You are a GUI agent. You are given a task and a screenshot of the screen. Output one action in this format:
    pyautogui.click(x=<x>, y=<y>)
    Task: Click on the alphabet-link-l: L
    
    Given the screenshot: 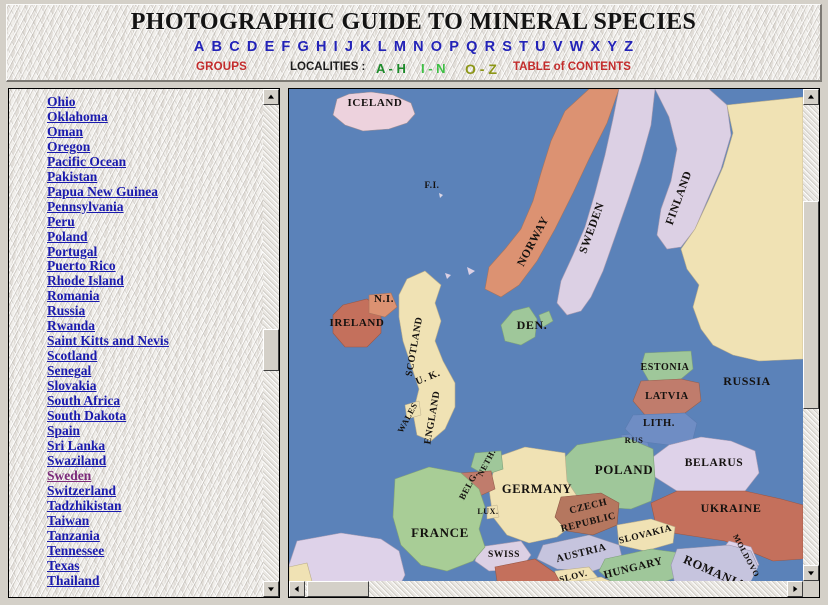 What is the action you would take?
    pyautogui.click(x=382, y=47)
    